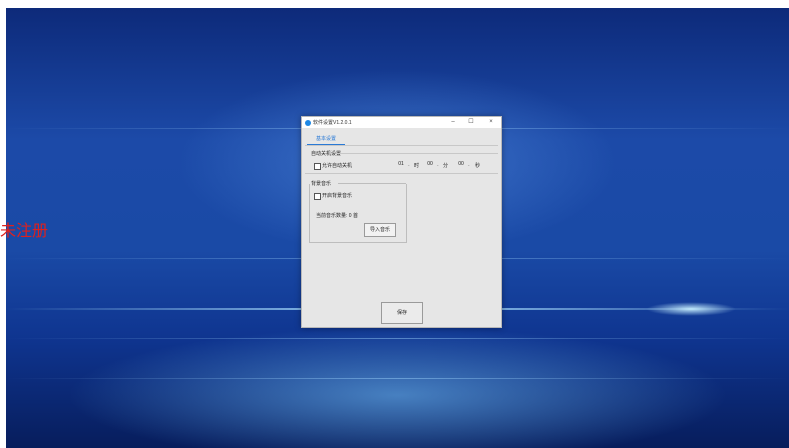 The image size is (789, 448). I want to click on app-icon, so click(308, 122).